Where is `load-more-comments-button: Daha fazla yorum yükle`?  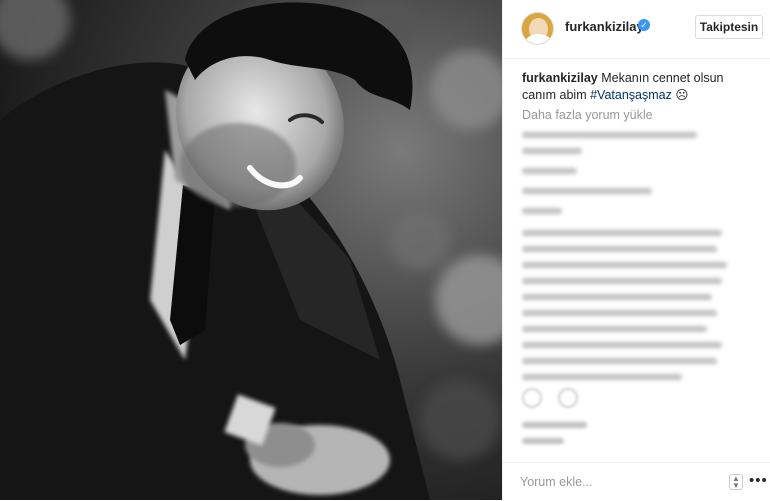 load-more-comments-button: Daha fazla yorum yükle is located at coordinates (587, 115).